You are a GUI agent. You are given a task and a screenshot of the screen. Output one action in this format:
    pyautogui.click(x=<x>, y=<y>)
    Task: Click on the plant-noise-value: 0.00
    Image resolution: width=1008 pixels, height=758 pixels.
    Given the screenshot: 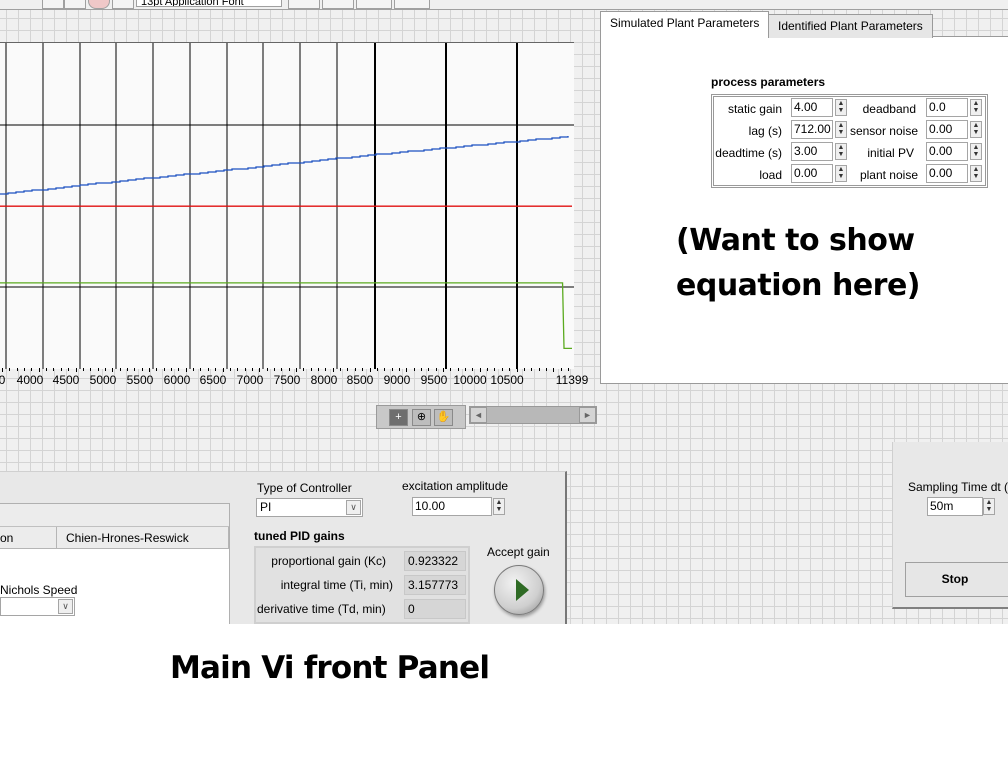 What is the action you would take?
    pyautogui.click(x=947, y=173)
    